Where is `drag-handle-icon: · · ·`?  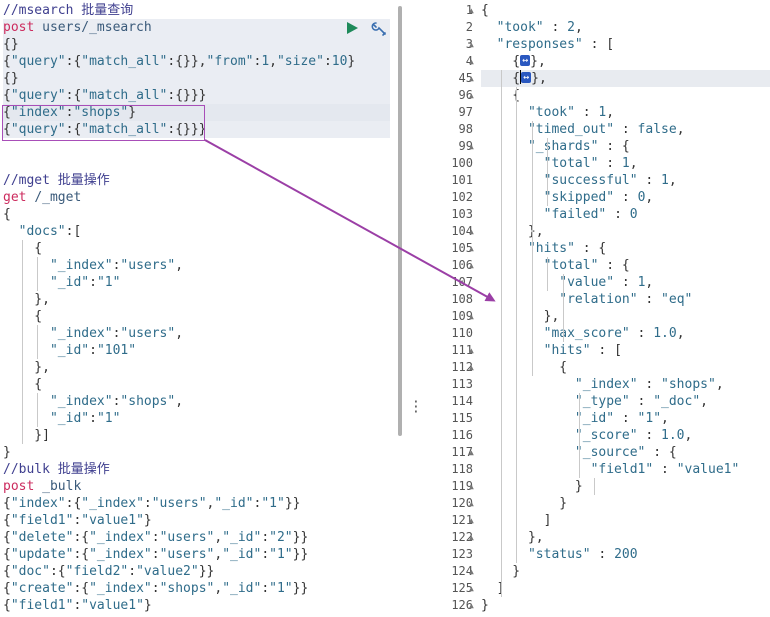 drag-handle-icon: · · · is located at coordinates (416, 407).